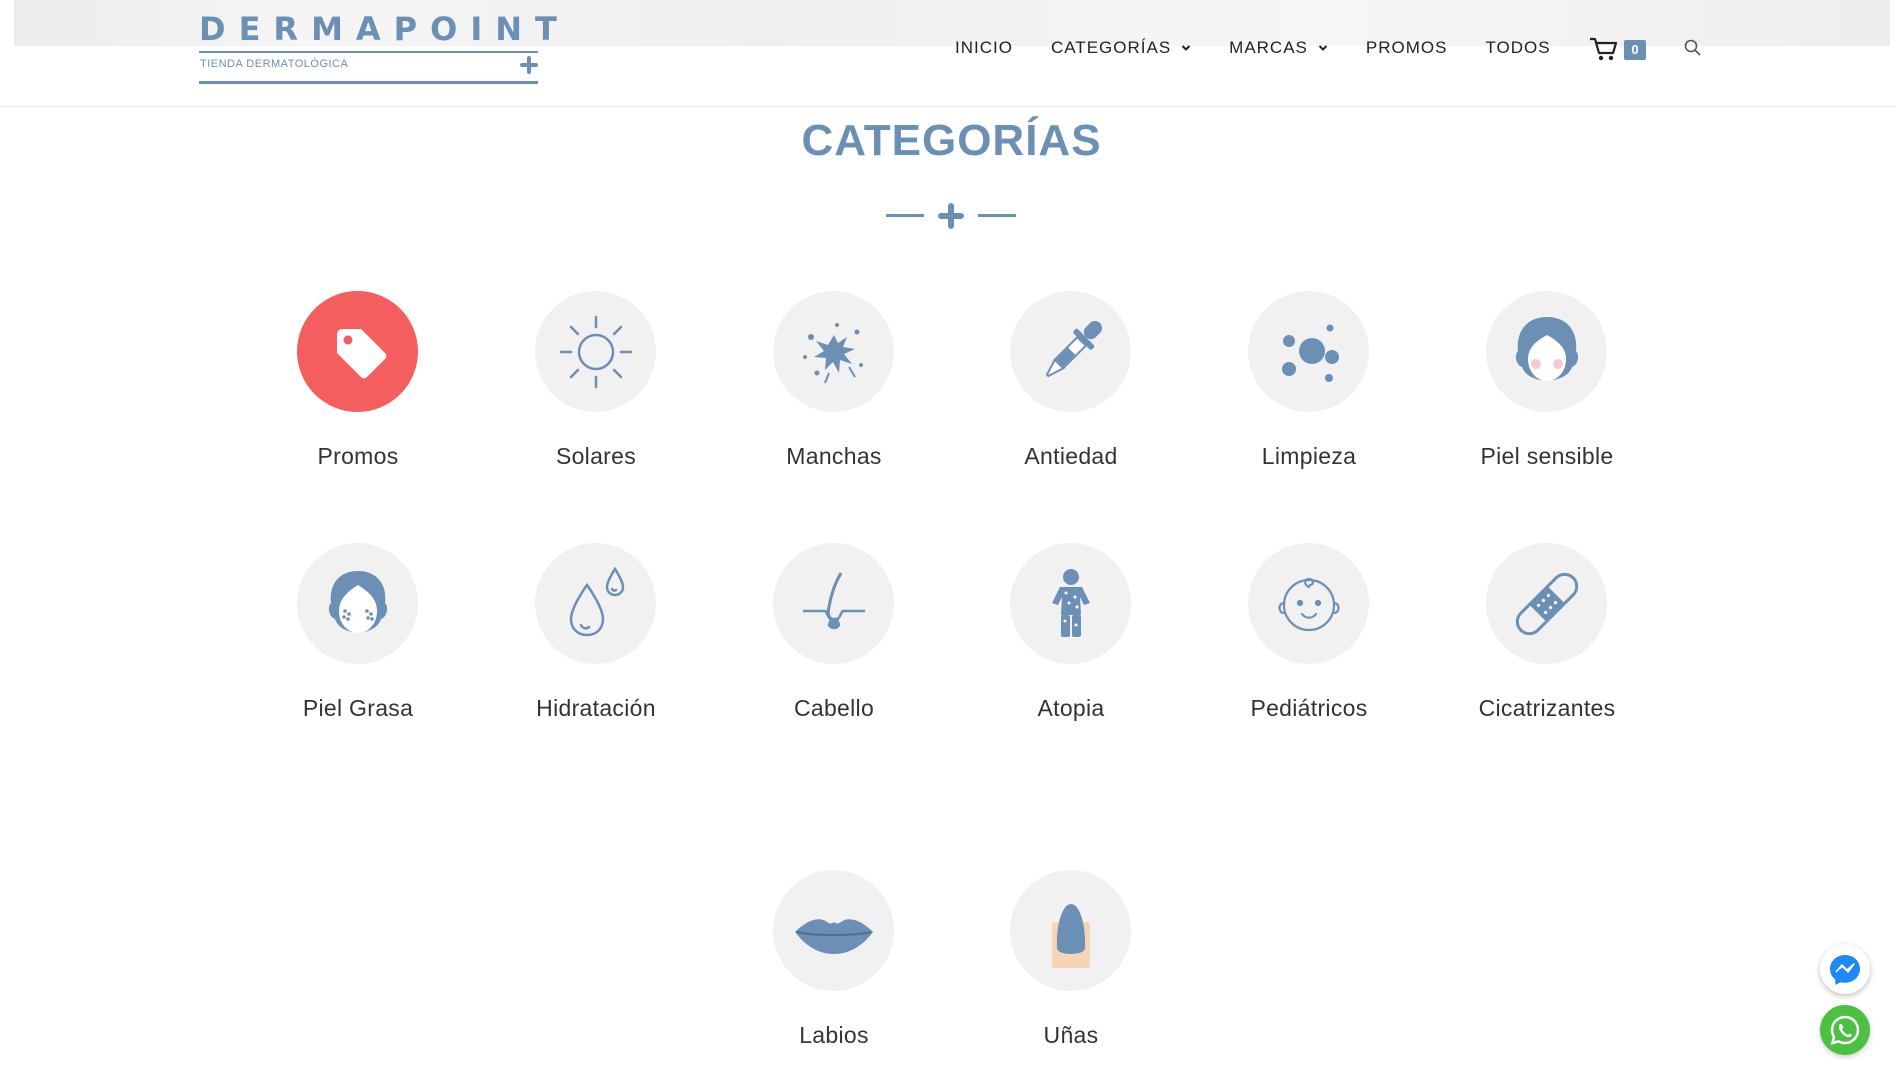  I want to click on category-hidratacion: Hidratación, so click(596, 643).